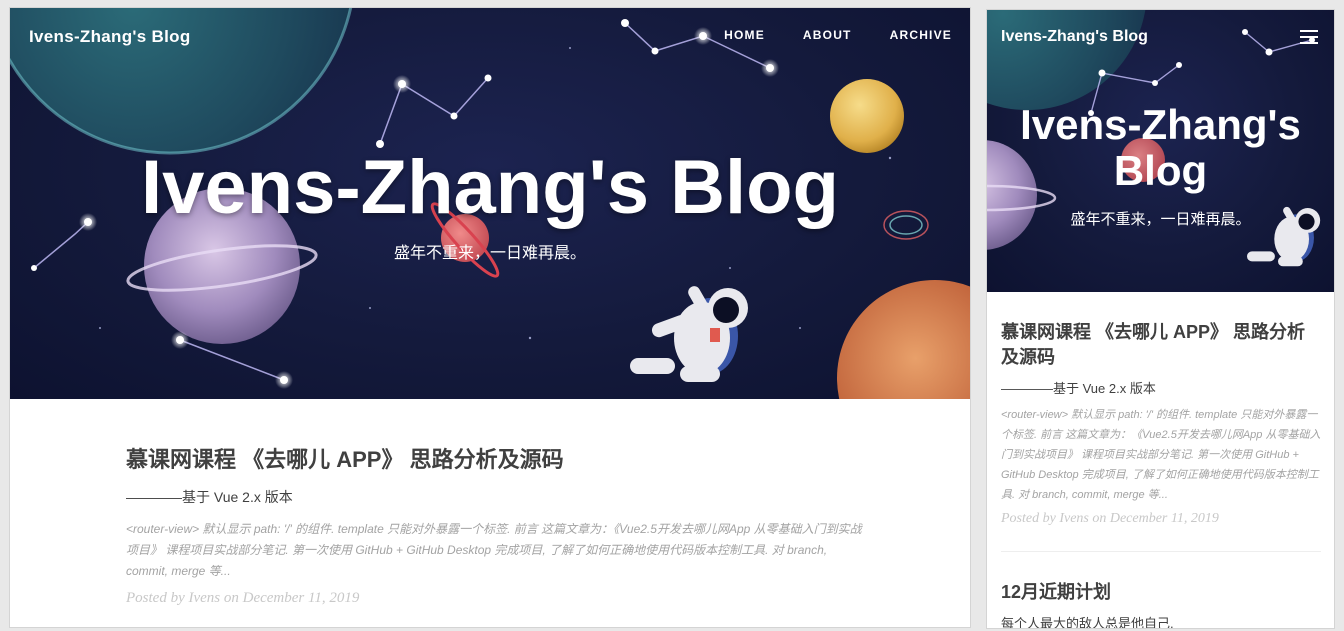 This screenshot has width=1344, height=631. I want to click on hero-subtitle: 盛年不重来，一日难再晨。, so click(489, 253).